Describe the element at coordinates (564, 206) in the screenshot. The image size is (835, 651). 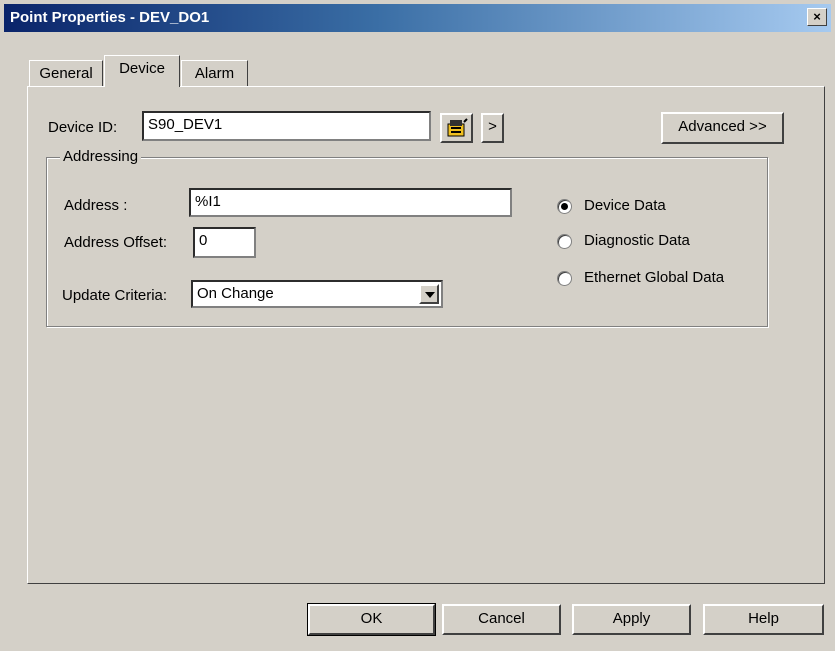
I see `radio-selected-icon` at that location.